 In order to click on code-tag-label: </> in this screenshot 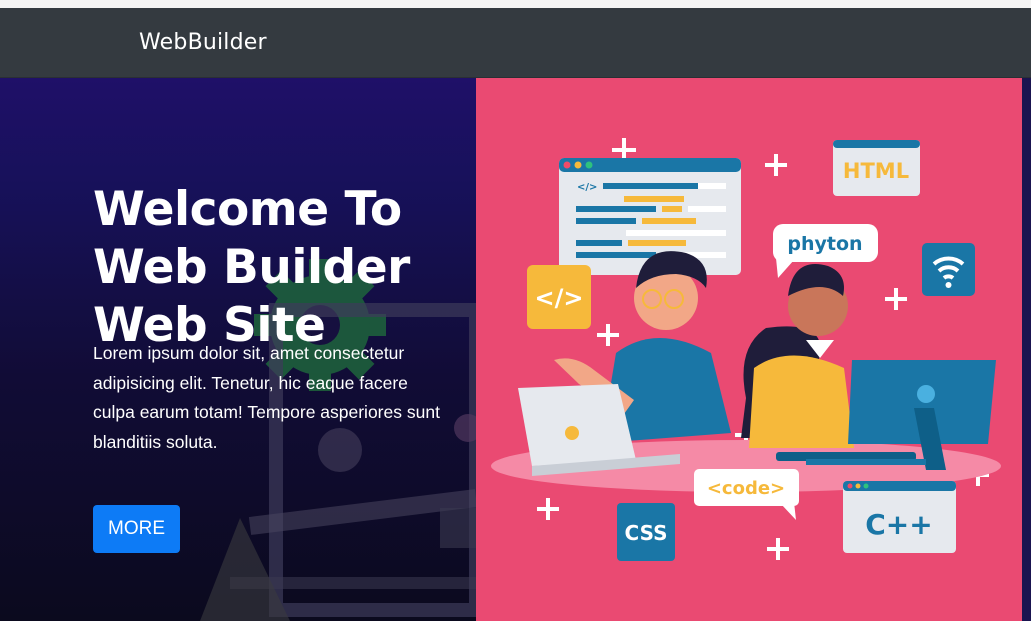, I will do `click(559, 298)`.